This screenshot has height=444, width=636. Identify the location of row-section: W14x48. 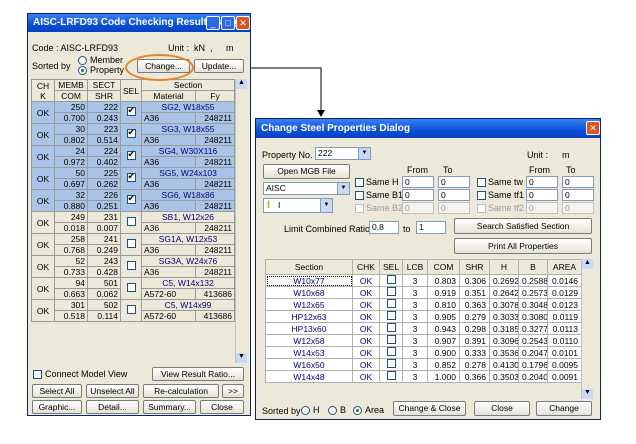
(309, 376).